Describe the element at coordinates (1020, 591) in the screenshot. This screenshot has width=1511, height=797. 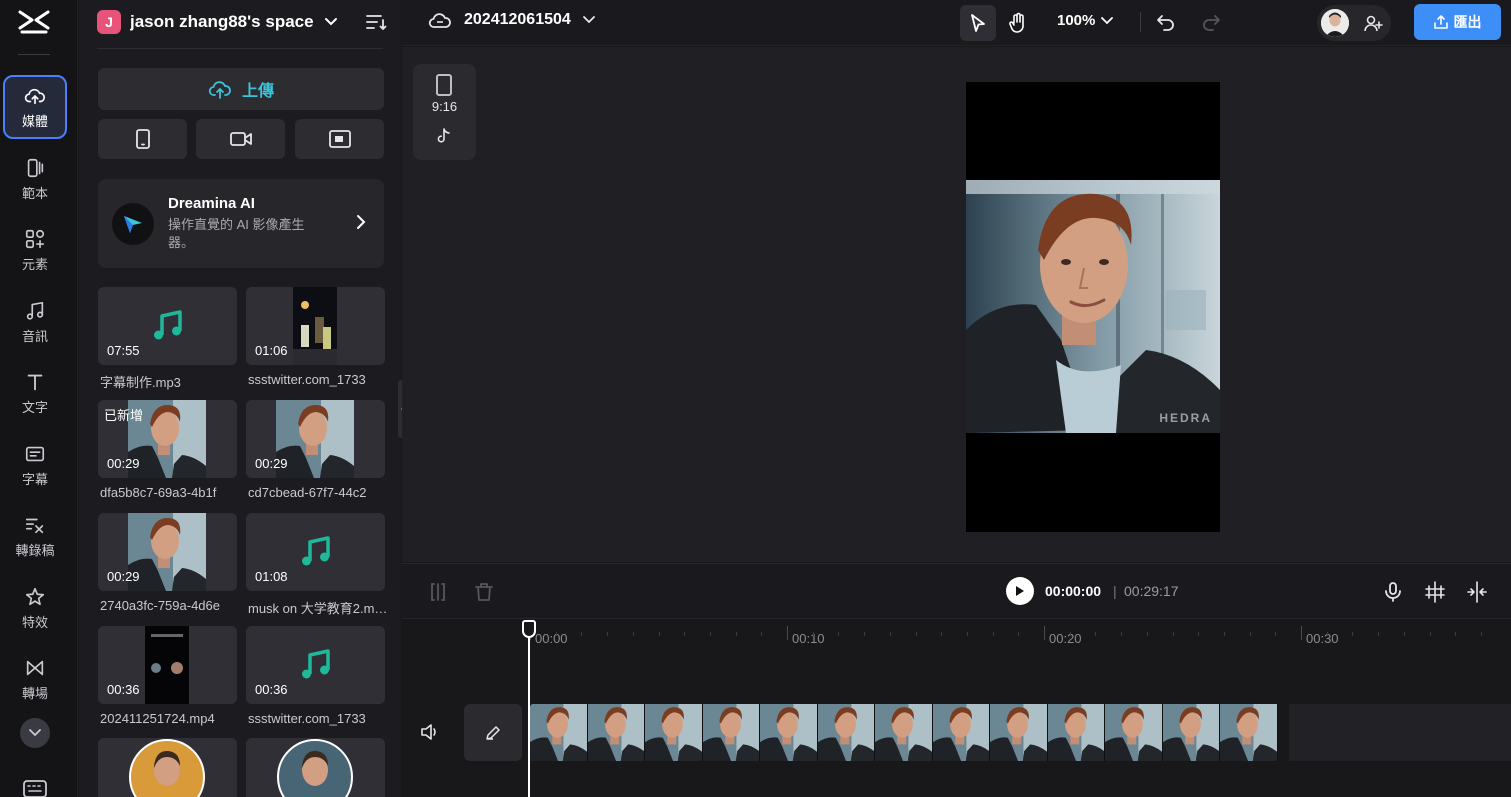
I see `play-button` at that location.